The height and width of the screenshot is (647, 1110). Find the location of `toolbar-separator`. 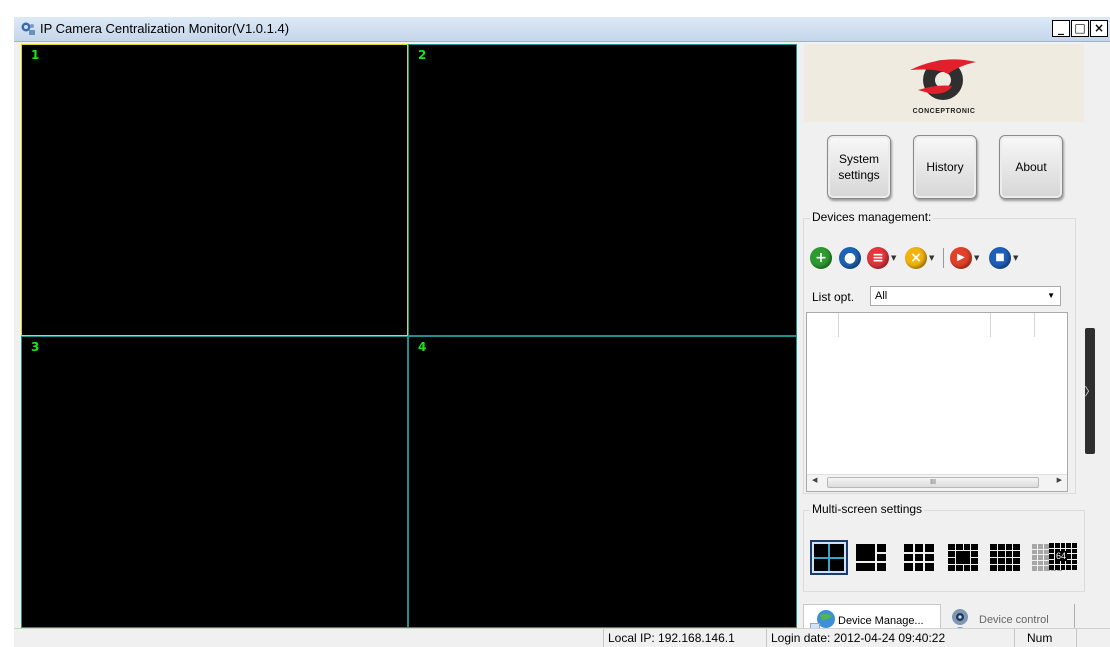

toolbar-separator is located at coordinates (943, 258).